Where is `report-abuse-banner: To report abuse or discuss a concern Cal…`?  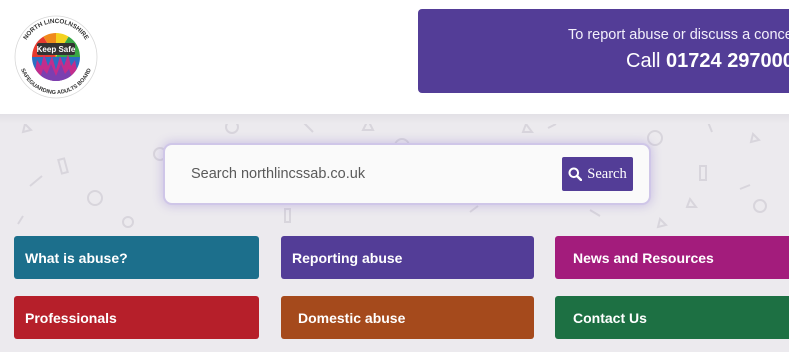 report-abuse-banner: To report abuse or discuss a concern Cal… is located at coordinates (603, 51).